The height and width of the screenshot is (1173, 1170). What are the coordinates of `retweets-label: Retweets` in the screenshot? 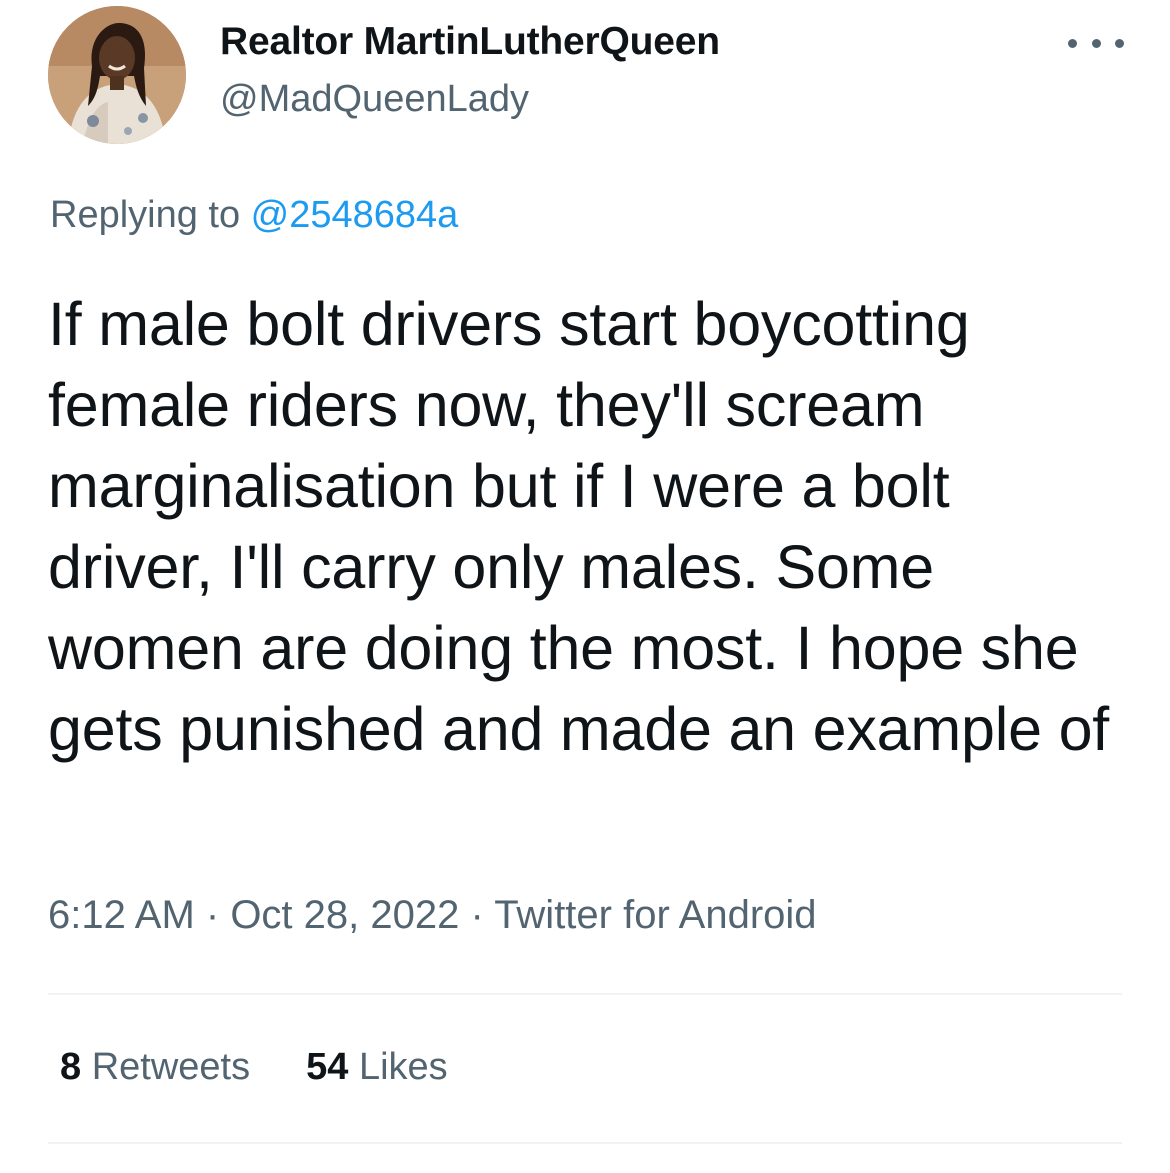 It's located at (166, 1067).